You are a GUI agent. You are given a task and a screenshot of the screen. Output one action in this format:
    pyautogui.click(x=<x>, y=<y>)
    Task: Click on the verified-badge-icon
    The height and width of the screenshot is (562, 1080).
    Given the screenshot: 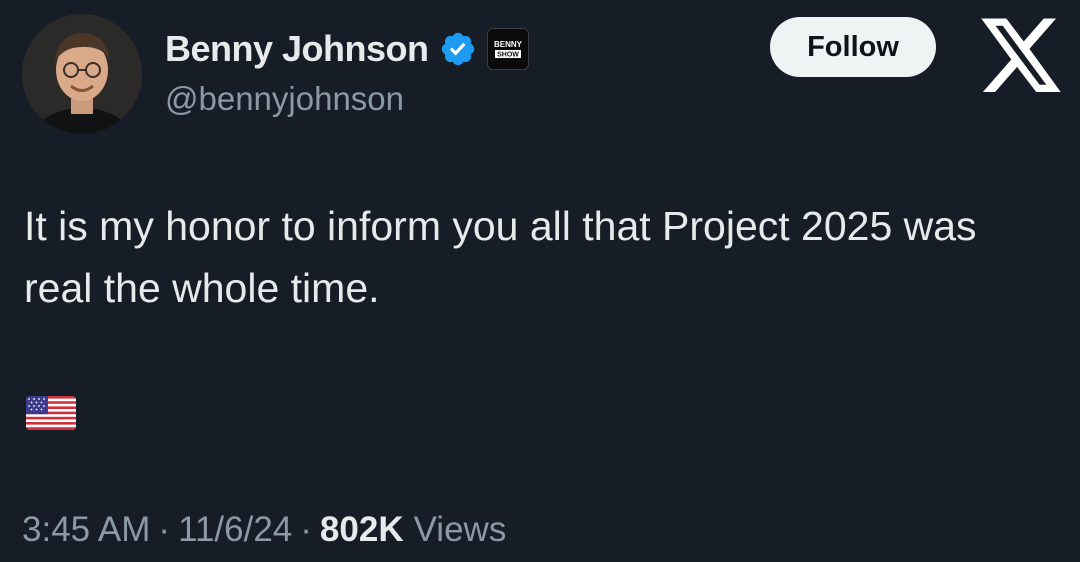 What is the action you would take?
    pyautogui.click(x=457, y=49)
    